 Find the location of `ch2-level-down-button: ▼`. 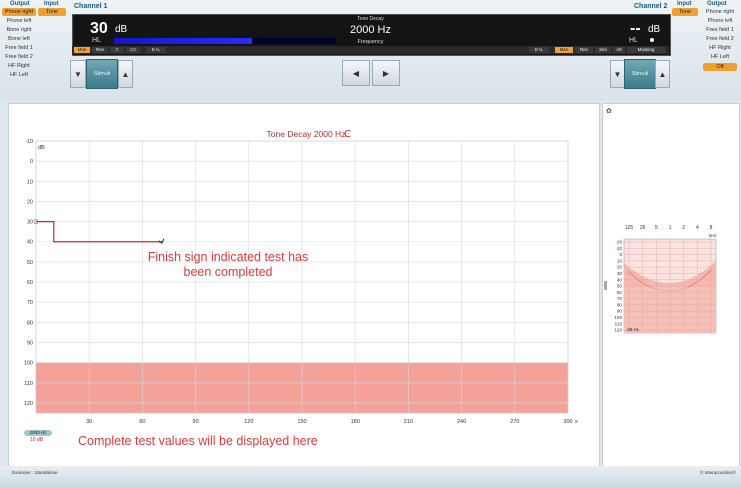

ch2-level-down-button: ▼ is located at coordinates (617, 74).